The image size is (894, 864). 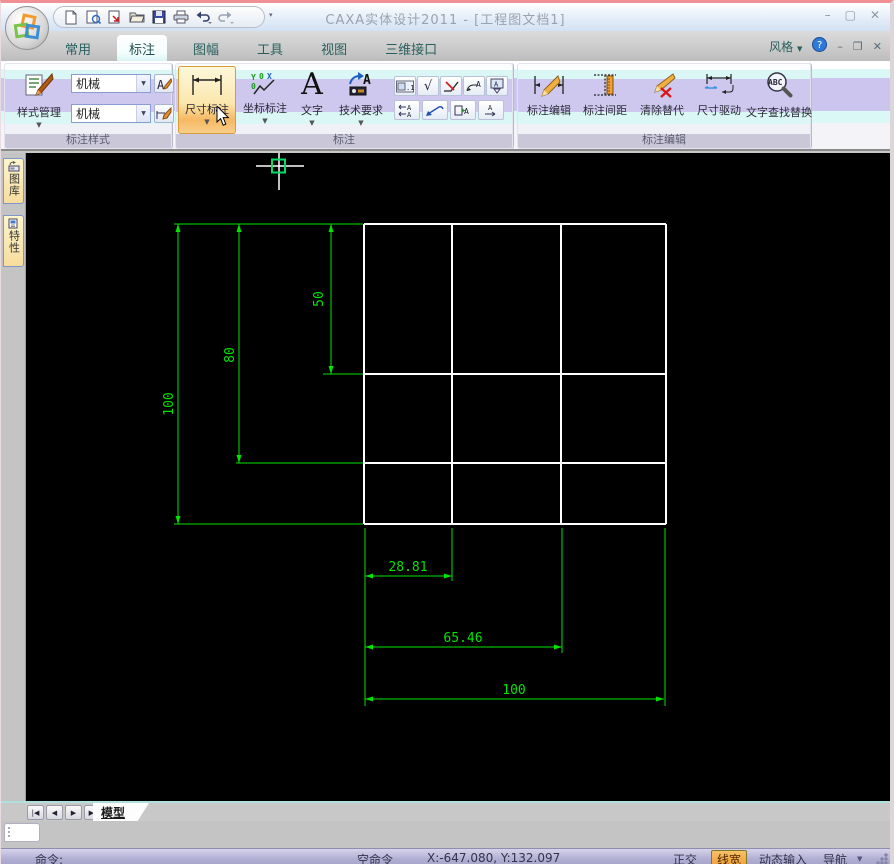 I want to click on leader-text-button: A, so click(x=474, y=86).